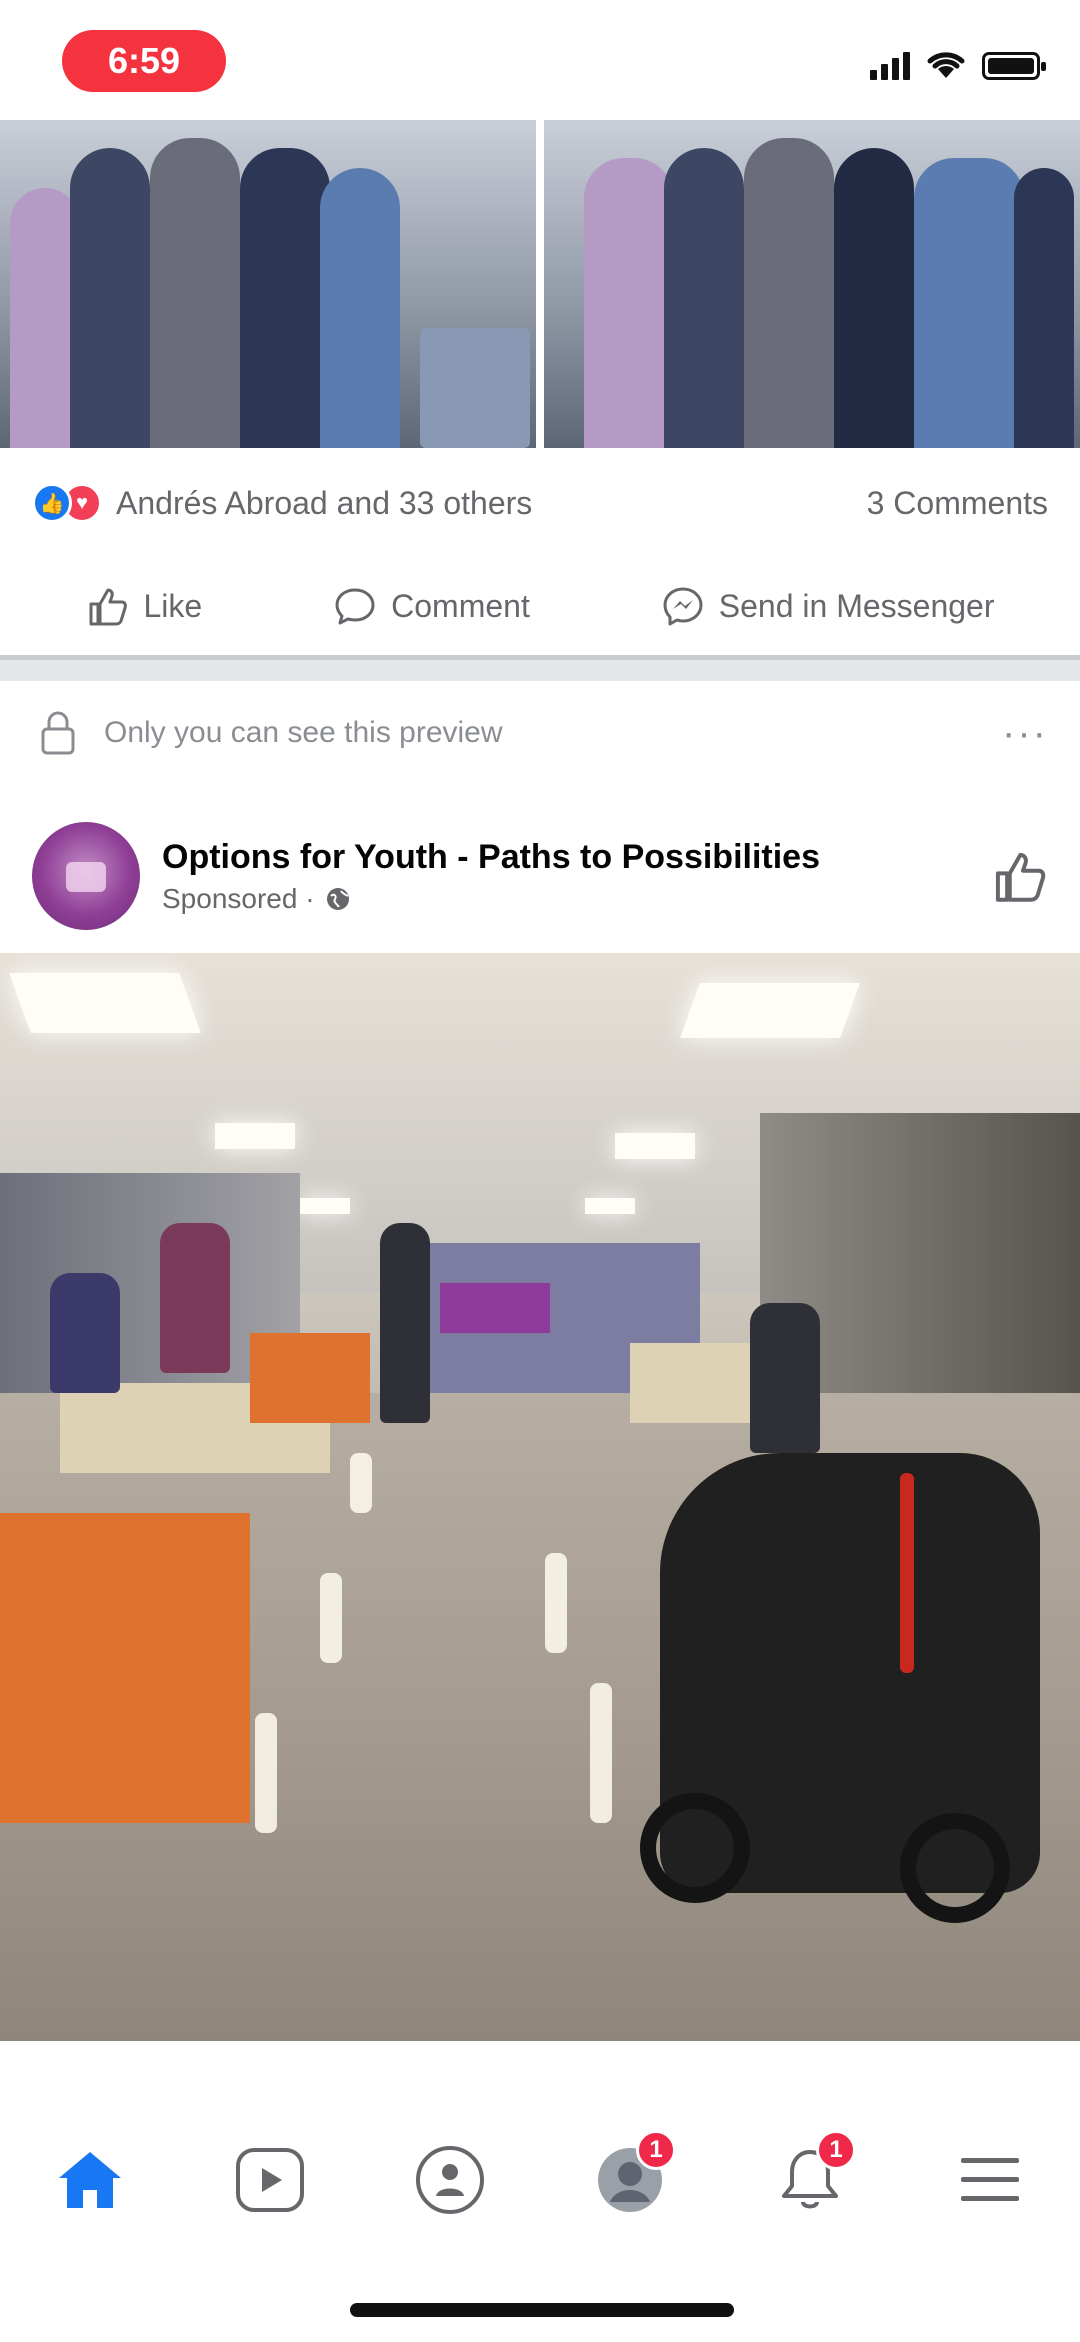 The width and height of the screenshot is (1080, 2342). I want to click on thumbs-up-icon, so click(108, 607).